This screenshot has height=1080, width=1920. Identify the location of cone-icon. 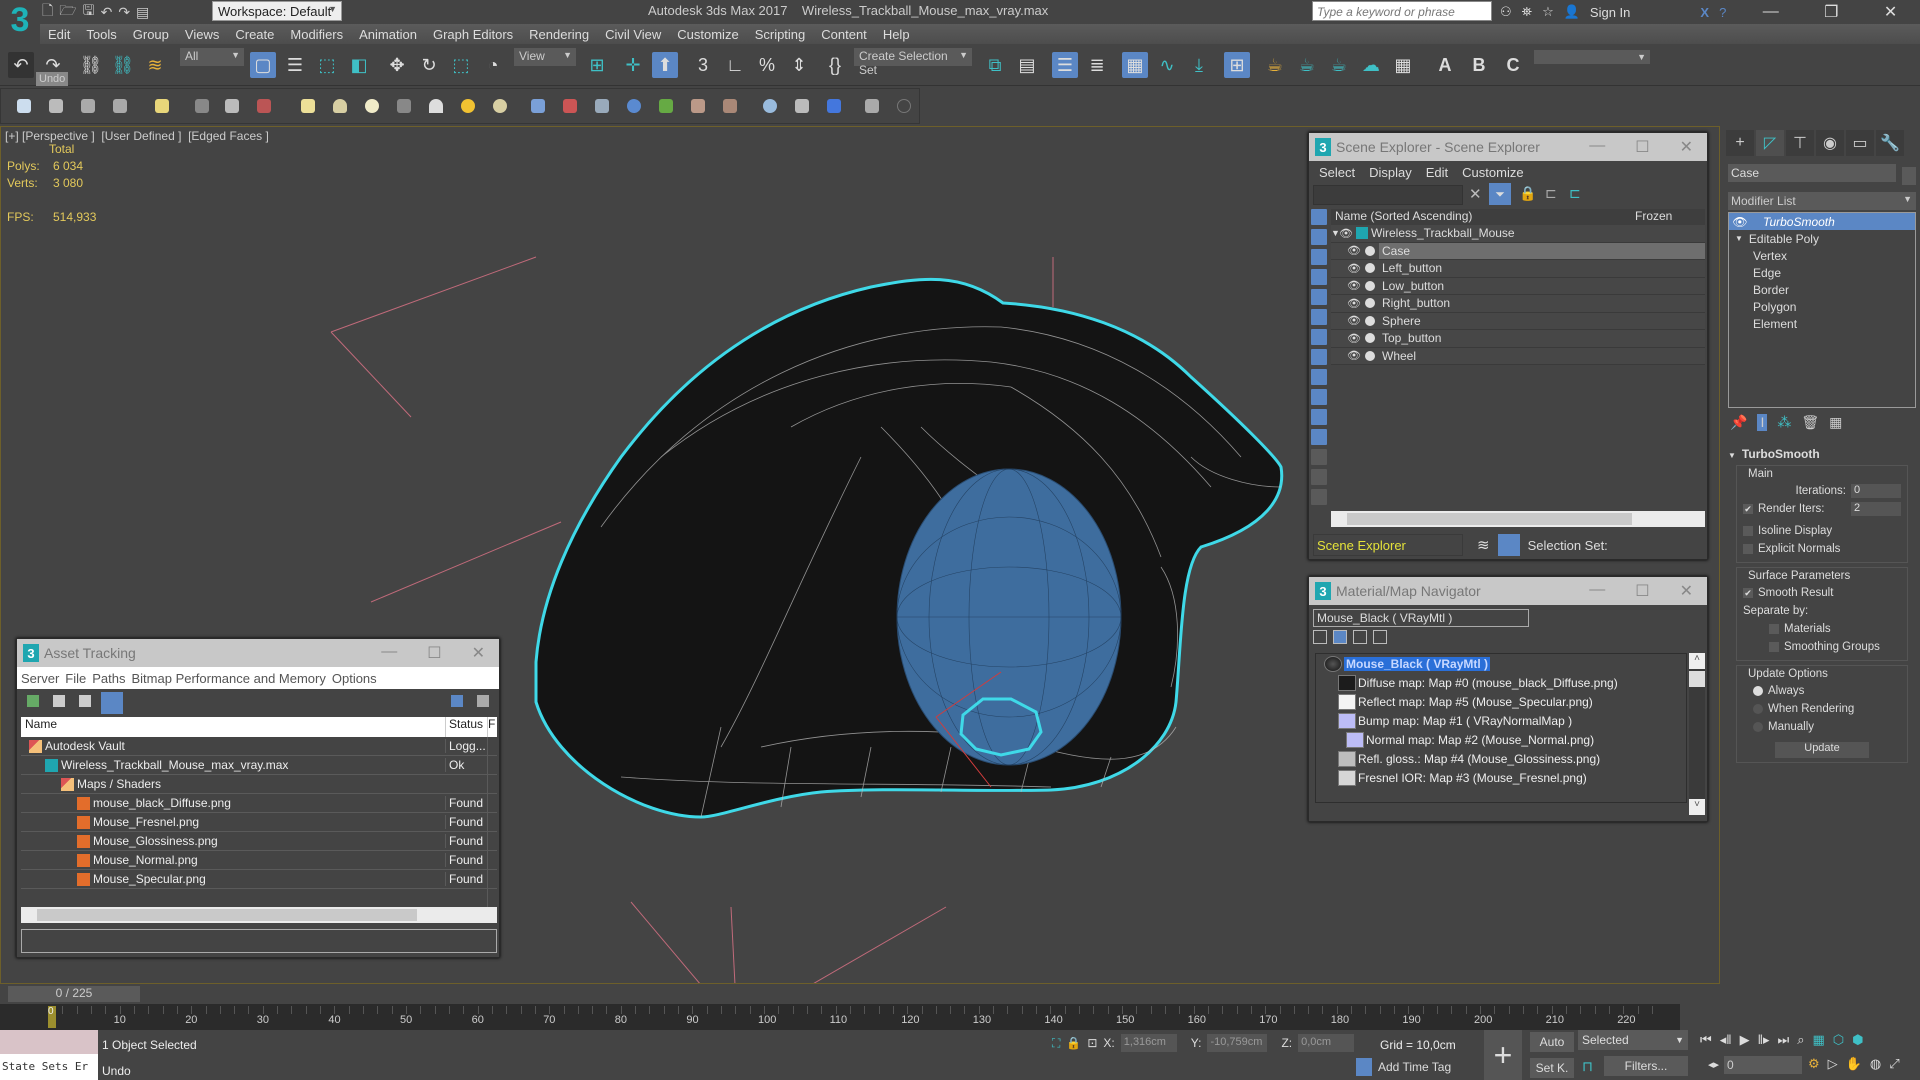
(436, 106).